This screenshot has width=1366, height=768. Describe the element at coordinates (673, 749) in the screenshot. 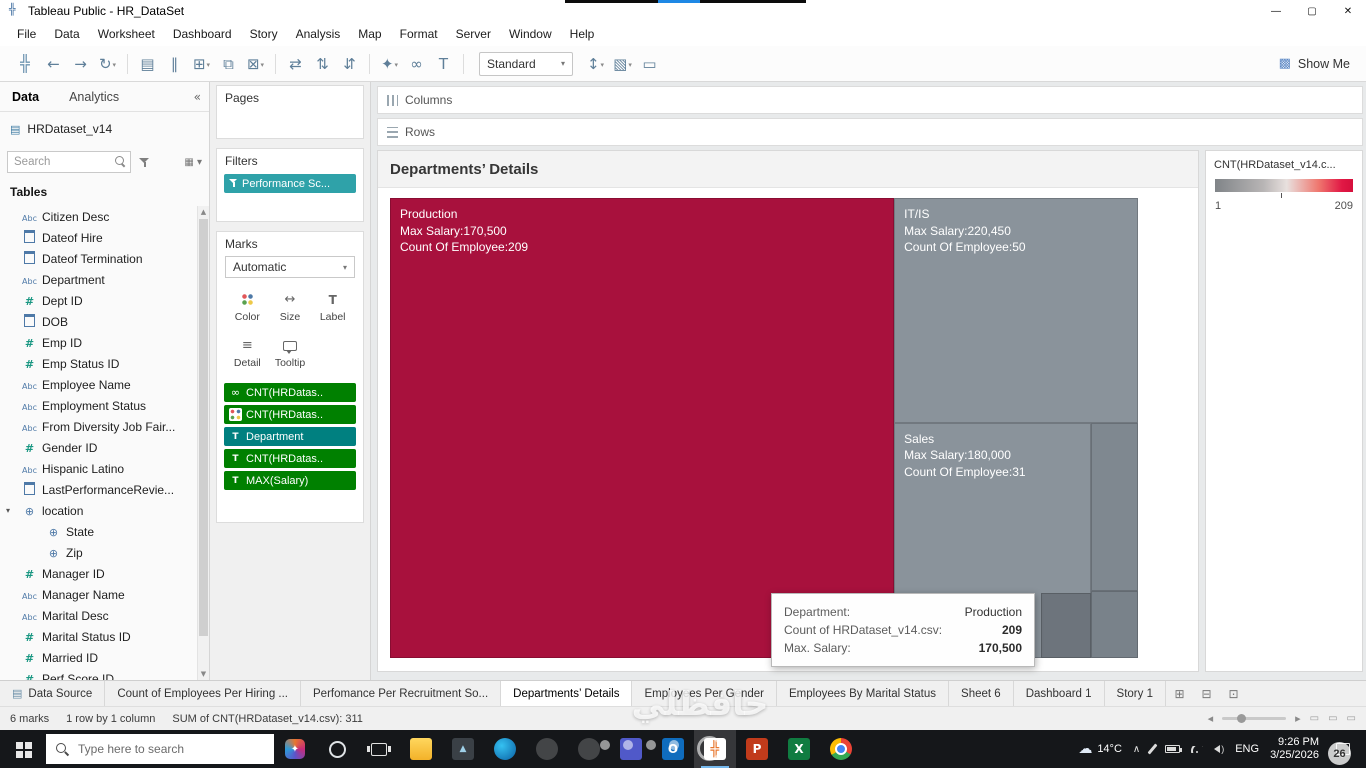

I see `outlook-icon` at that location.